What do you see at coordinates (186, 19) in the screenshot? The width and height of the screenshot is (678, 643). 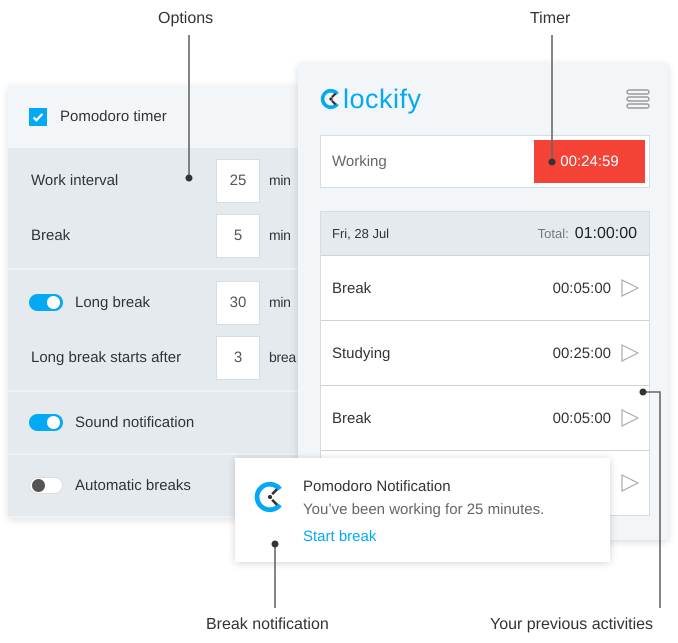 I see `callout-label: Options` at bounding box center [186, 19].